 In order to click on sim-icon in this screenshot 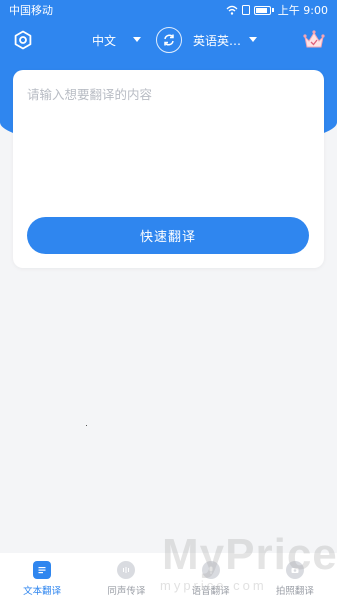, I will do `click(245, 10)`.